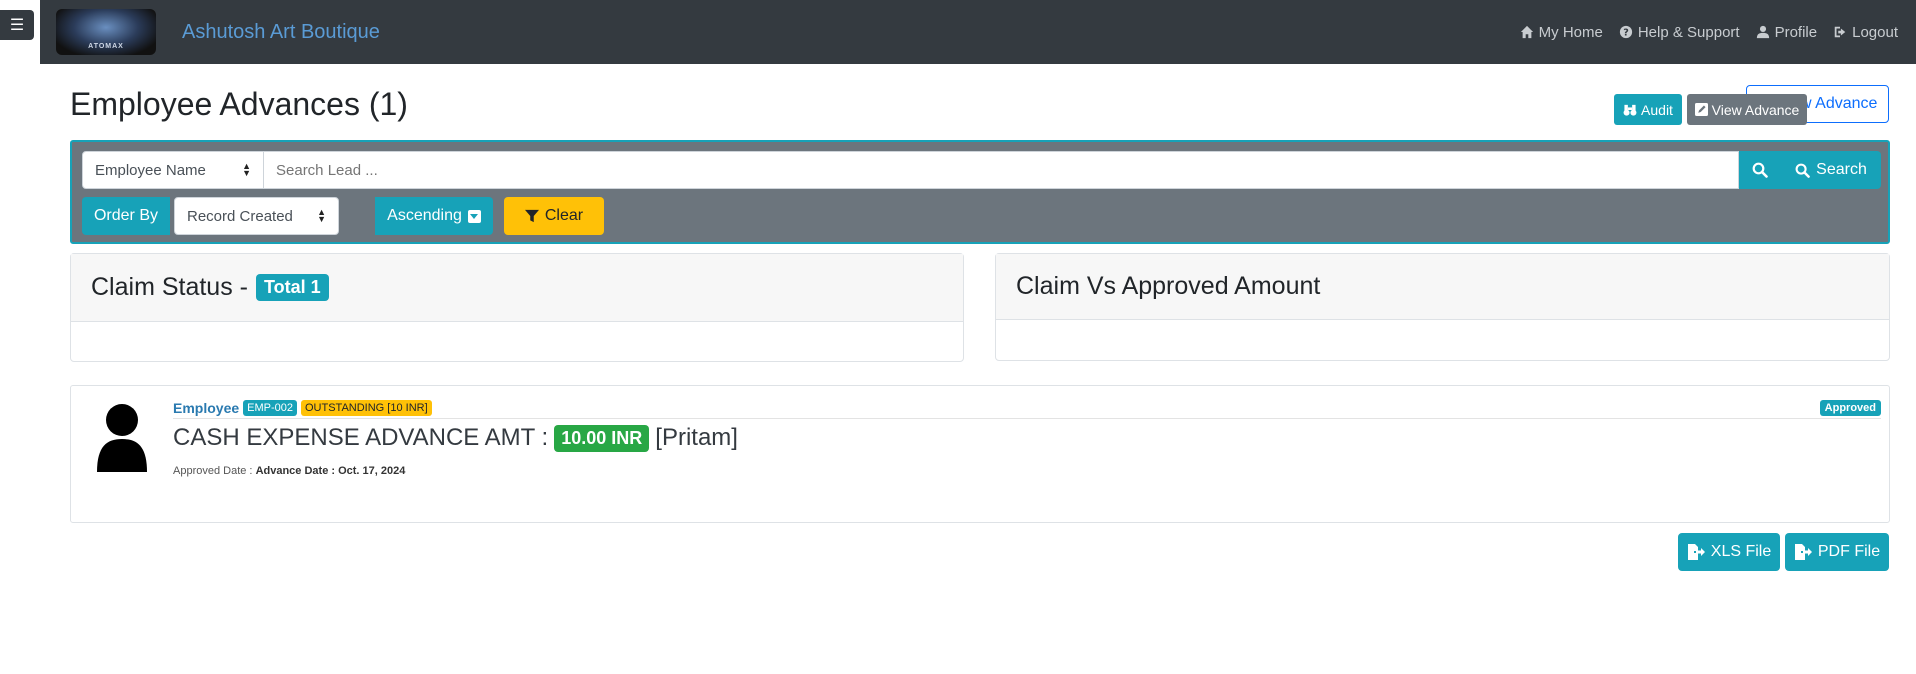 The width and height of the screenshot is (1916, 674). I want to click on view-advance-label: View Advance, so click(1755, 109).